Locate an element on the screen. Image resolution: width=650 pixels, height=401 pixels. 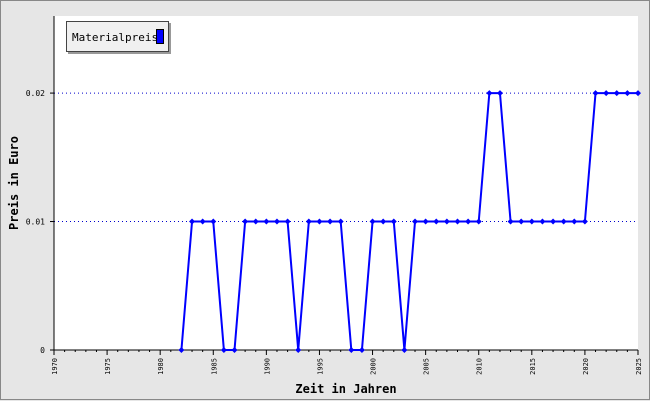
x-tick-label: 1980 is located at coordinates (161, 366).